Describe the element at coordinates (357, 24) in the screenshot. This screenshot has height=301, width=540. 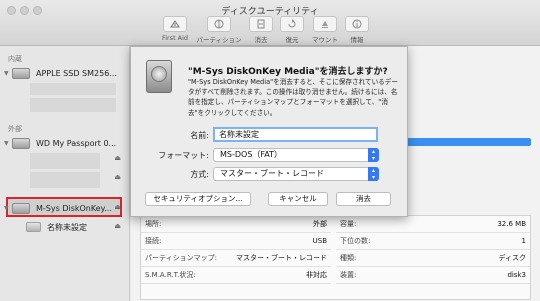
I see `info-icon` at that location.